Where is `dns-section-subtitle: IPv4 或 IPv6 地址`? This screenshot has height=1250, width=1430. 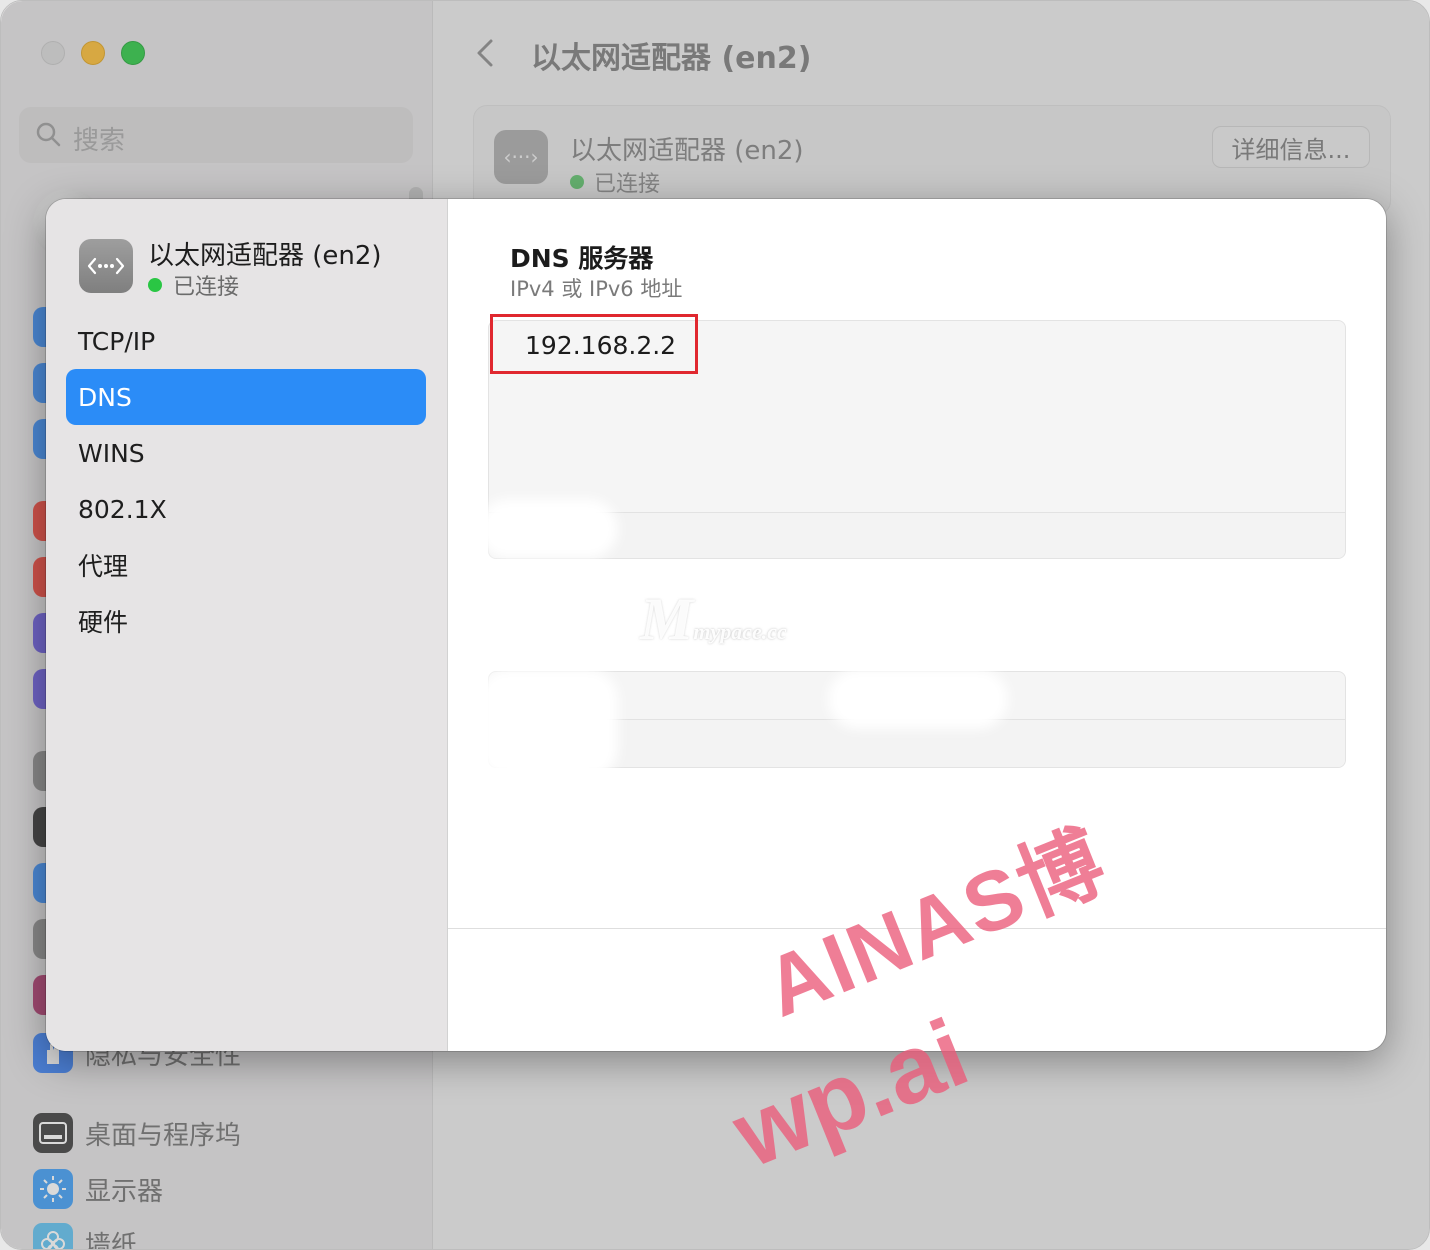 dns-section-subtitle: IPv4 或 IPv6 地址 is located at coordinates (596, 289).